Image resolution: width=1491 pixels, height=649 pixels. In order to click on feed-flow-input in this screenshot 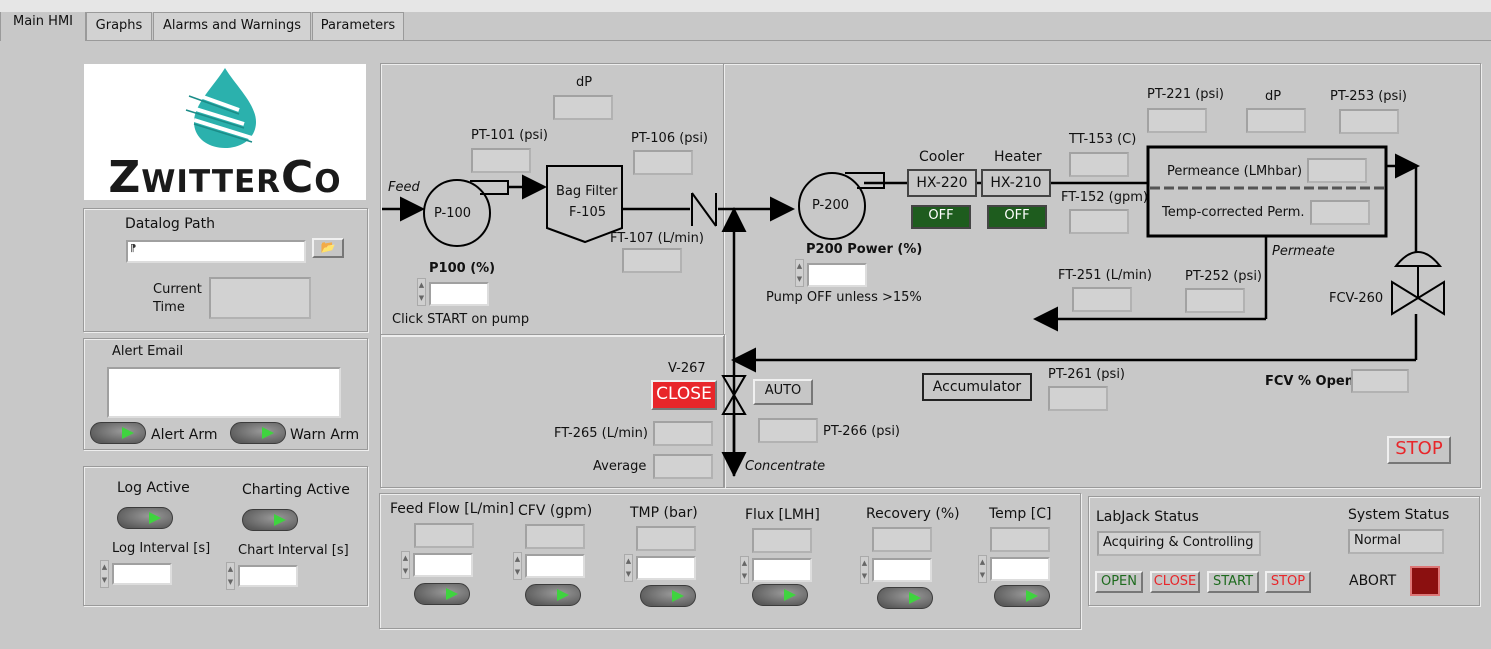, I will do `click(443, 565)`.